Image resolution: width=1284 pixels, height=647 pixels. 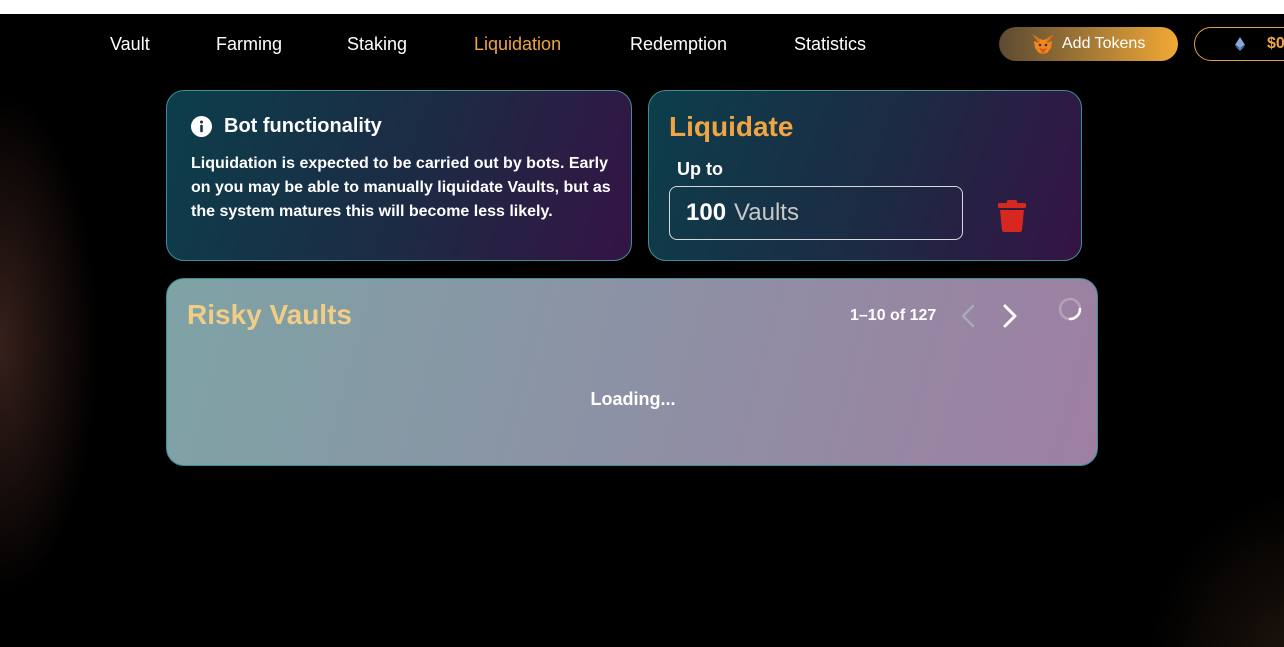 I want to click on wallet-balance: $0, so click(x=1275, y=43).